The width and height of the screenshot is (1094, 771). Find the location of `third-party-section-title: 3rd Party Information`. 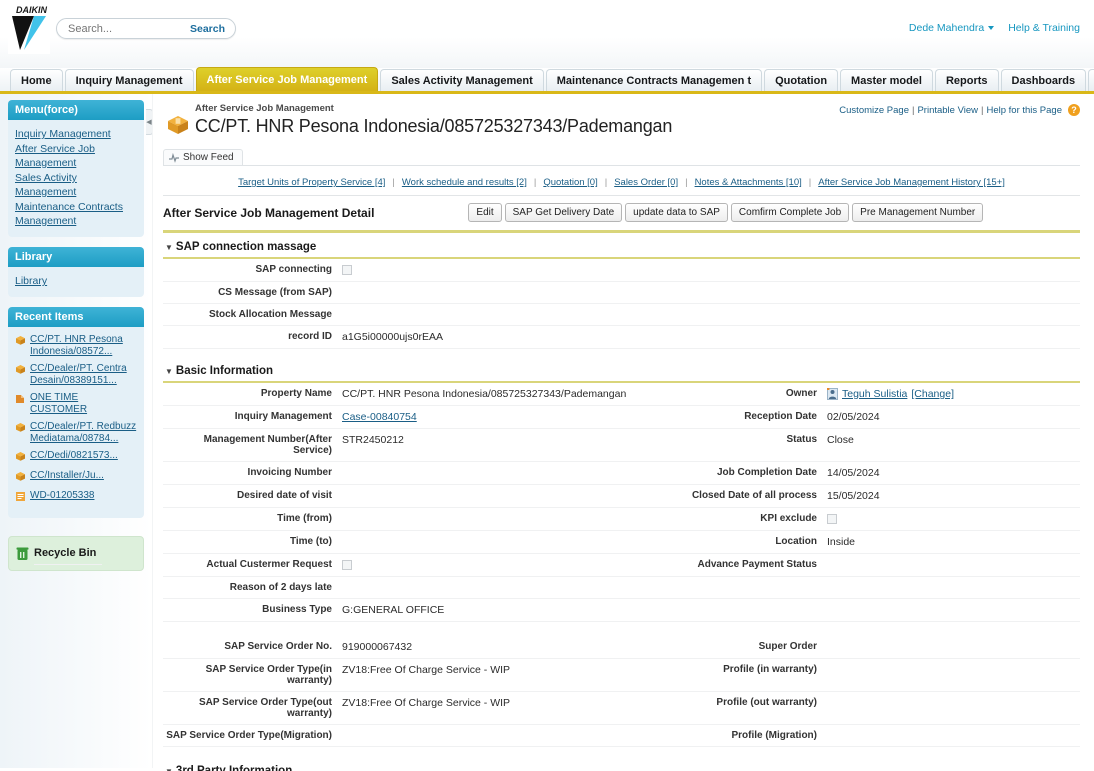

third-party-section-title: 3rd Party Information is located at coordinates (234, 768).